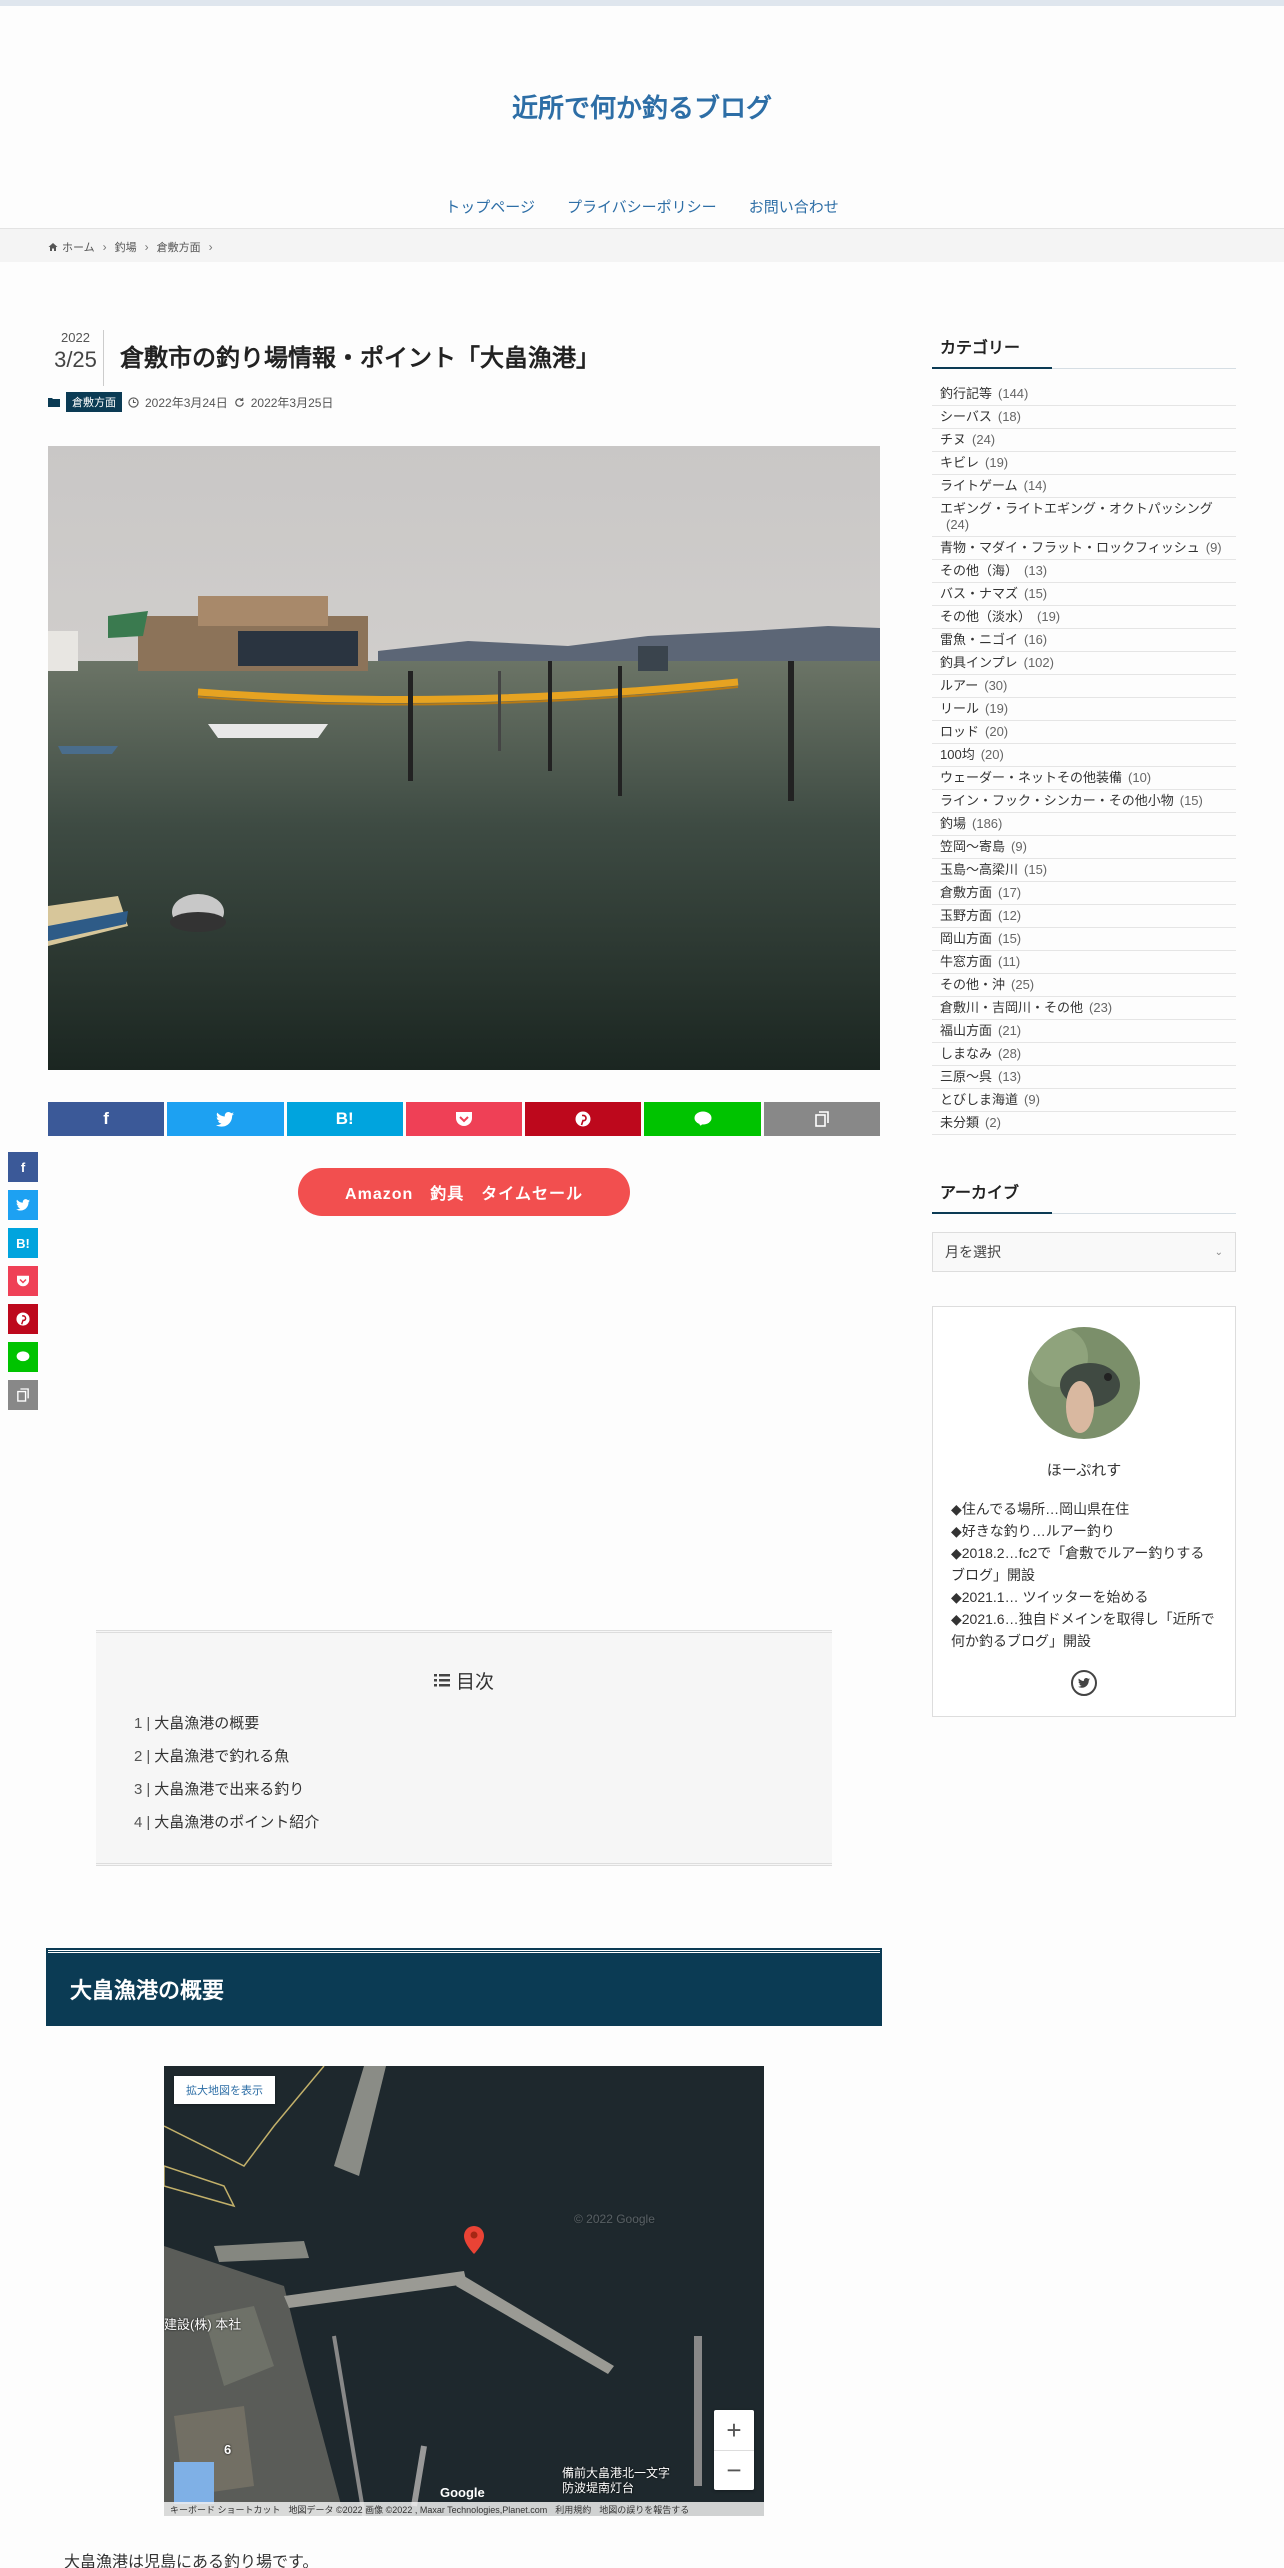 Image resolution: width=1284 pixels, height=2568 pixels. What do you see at coordinates (1084, 847) in the screenshot?
I see `category-item: 笠岡～寄島 (9)` at bounding box center [1084, 847].